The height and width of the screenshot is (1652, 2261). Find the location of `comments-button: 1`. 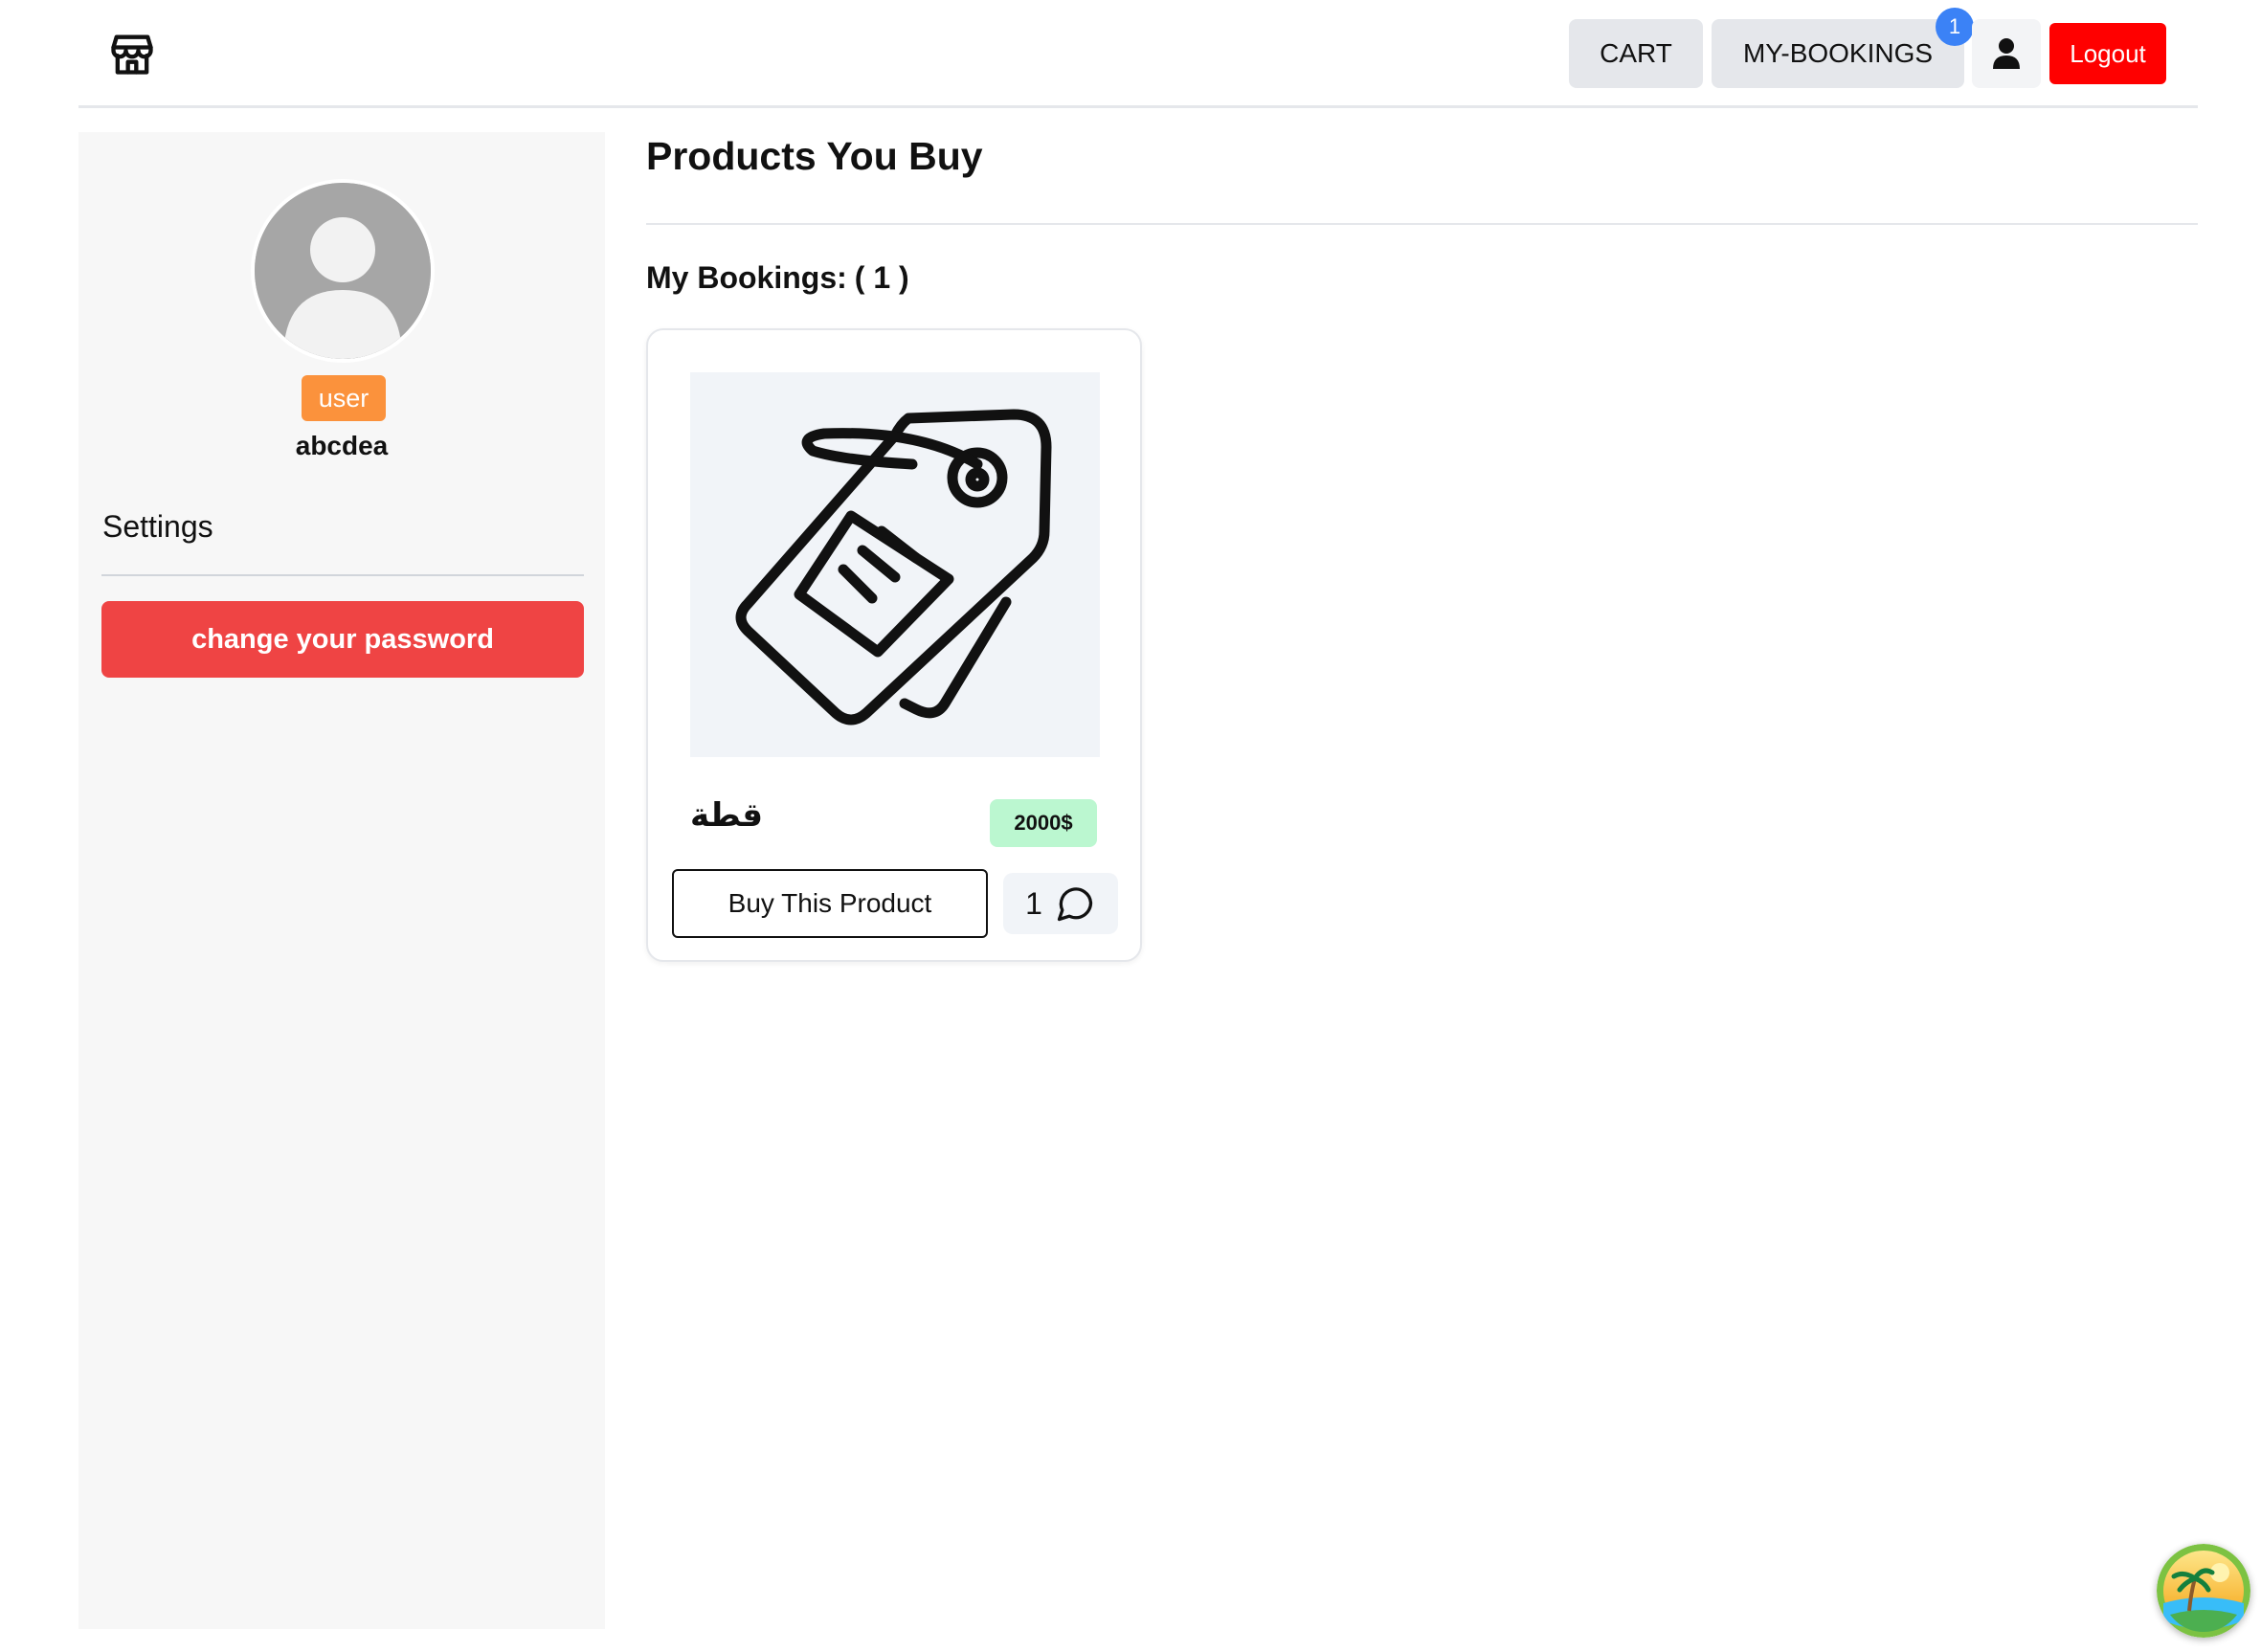

comments-button: 1 is located at coordinates (1060, 903).